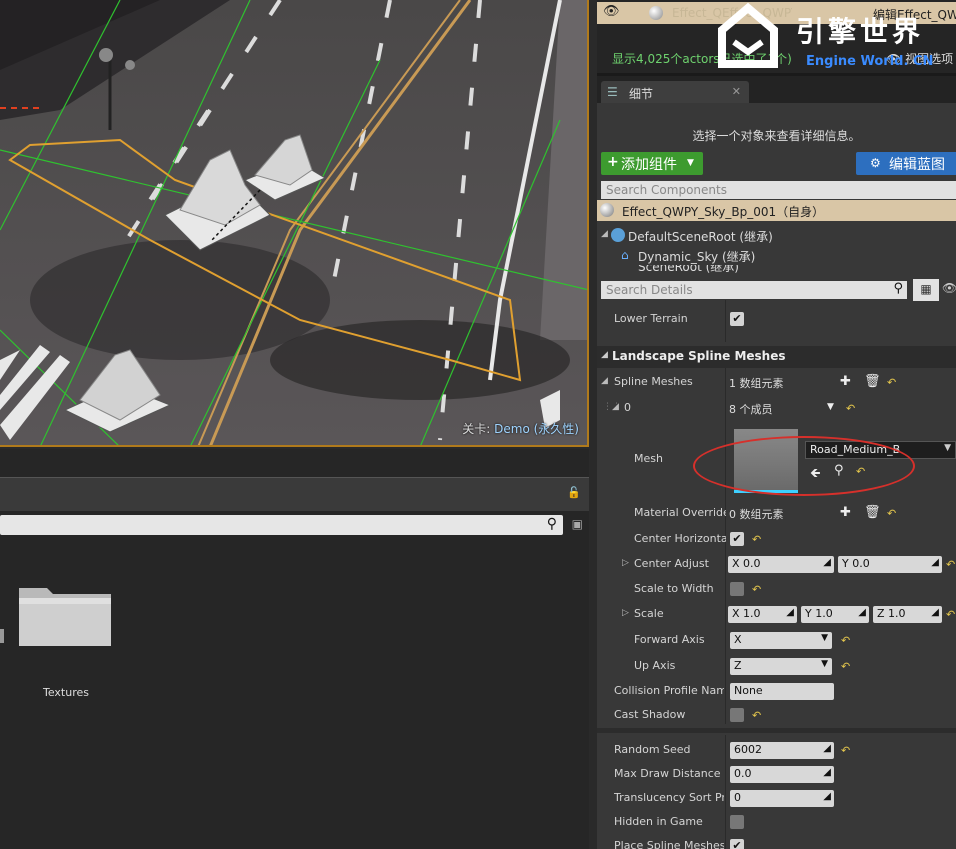  Describe the element at coordinates (281, 525) in the screenshot. I see `content-search-input: ⚲` at that location.